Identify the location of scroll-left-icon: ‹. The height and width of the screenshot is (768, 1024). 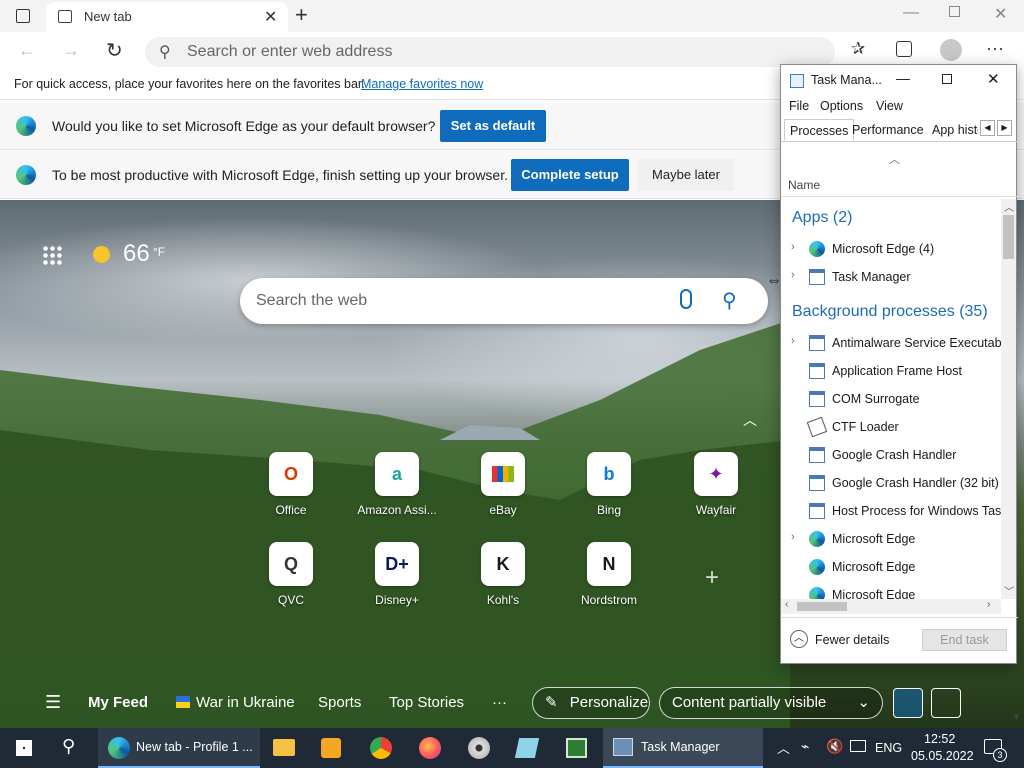
(786, 604).